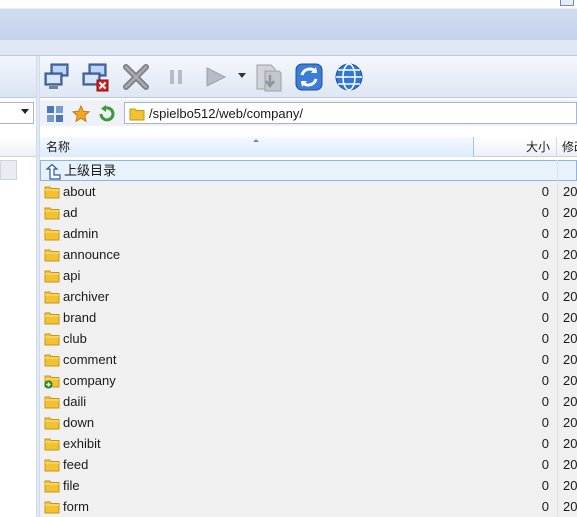 This screenshot has width=577, height=517. What do you see at coordinates (308, 254) in the screenshot?
I see `table-row: announce 0 20` at bounding box center [308, 254].